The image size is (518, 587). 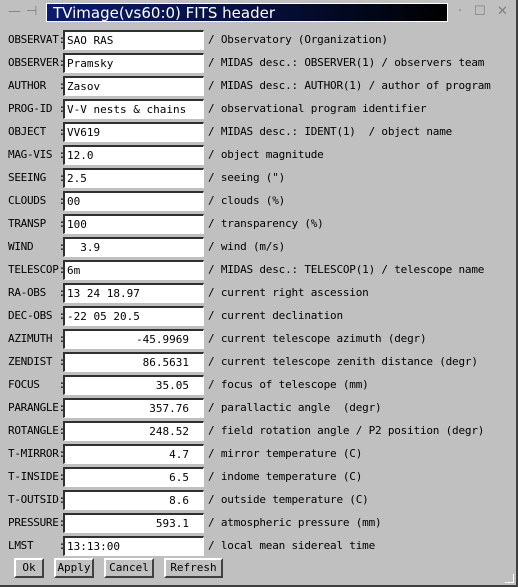 I want to click on field-row-lmst: LMST :13:13:00 / local mean sidereal time, so click(x=258, y=547).